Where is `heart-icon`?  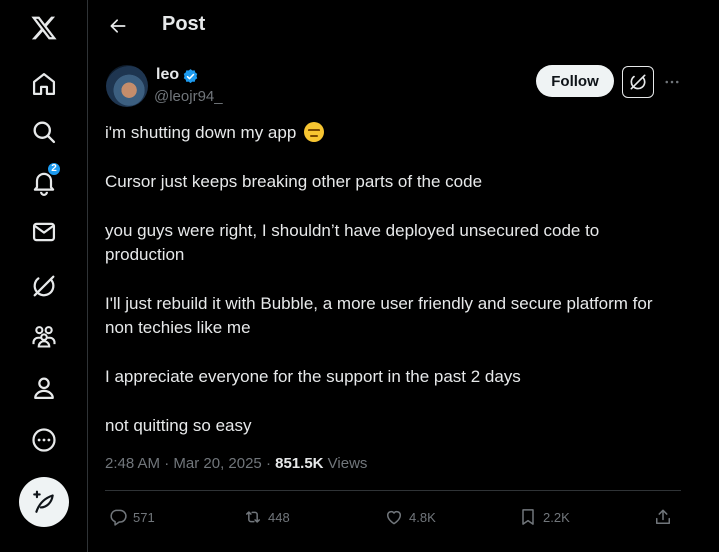 heart-icon is located at coordinates (394, 517).